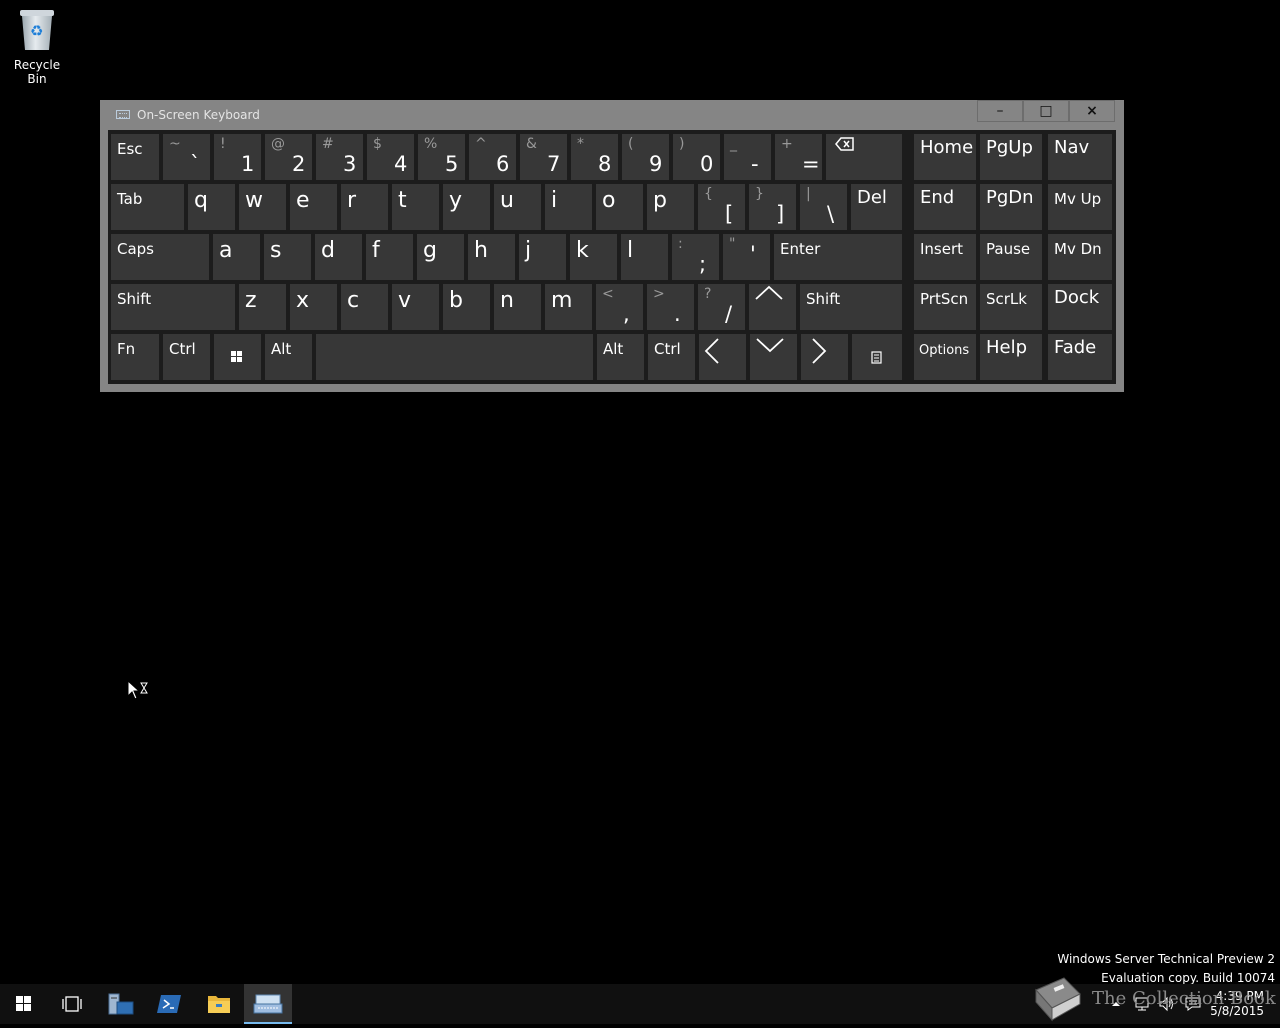  I want to click on key-space, so click(454, 357).